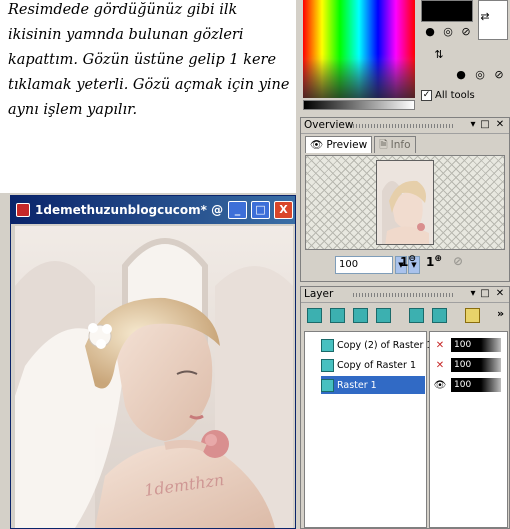  What do you see at coordinates (314, 315) in the screenshot?
I see `new-raster-layer-icon` at bounding box center [314, 315].